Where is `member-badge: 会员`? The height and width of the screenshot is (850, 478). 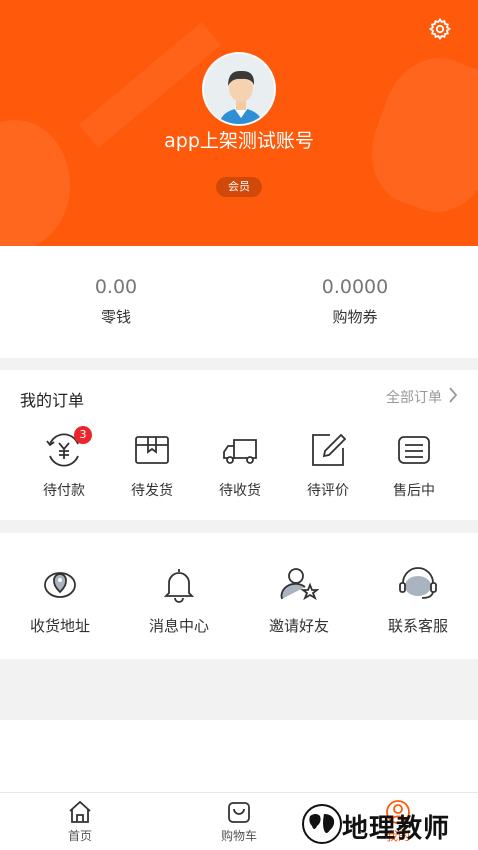
member-badge: 会员 is located at coordinates (239, 187).